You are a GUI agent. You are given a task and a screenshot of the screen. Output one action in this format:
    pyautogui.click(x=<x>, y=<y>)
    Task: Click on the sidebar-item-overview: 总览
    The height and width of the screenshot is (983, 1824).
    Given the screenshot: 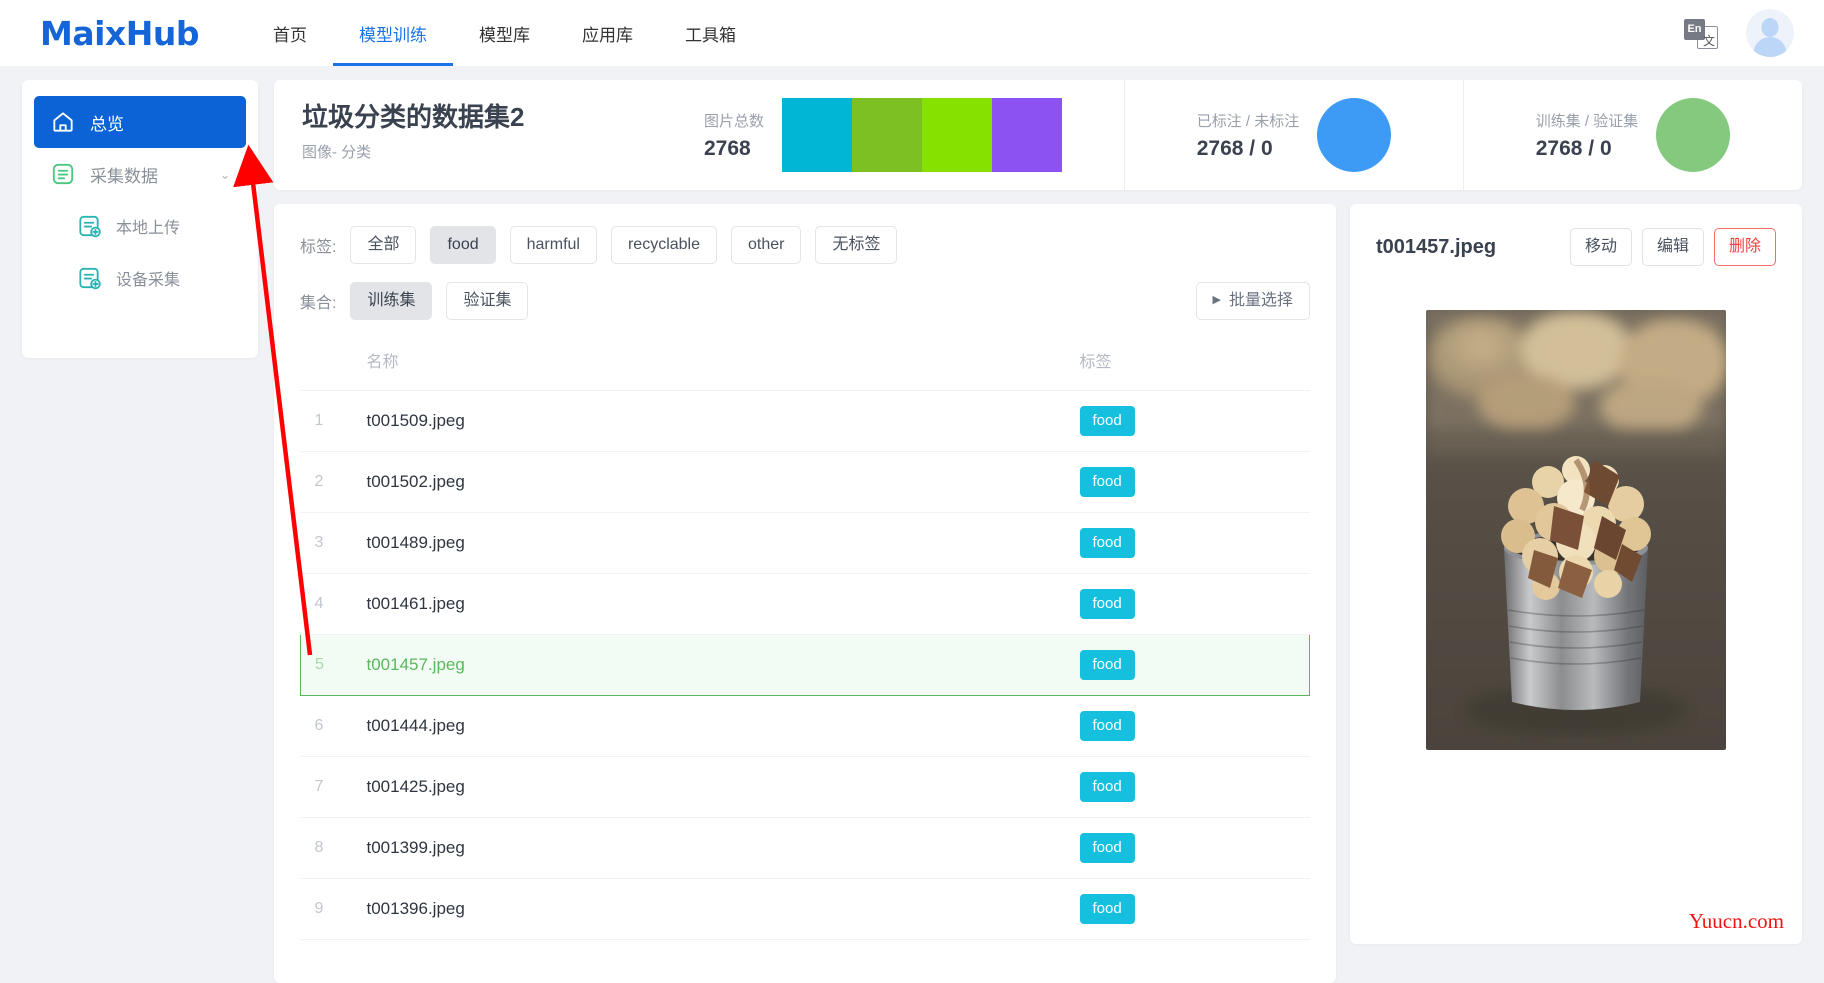 What is the action you would take?
    pyautogui.click(x=140, y=122)
    